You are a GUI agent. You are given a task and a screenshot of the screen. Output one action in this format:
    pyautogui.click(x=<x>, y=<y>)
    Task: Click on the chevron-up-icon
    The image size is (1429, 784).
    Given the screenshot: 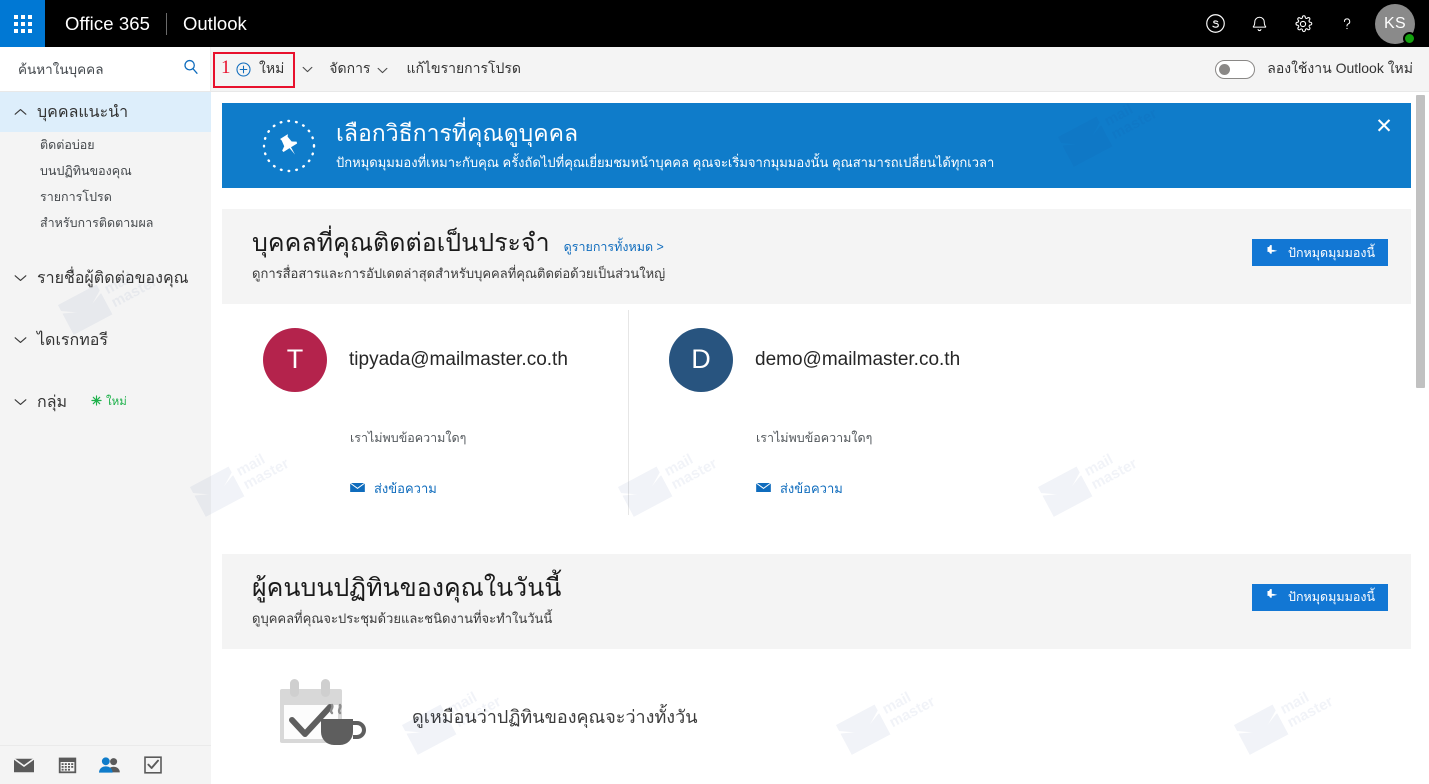 What is the action you would take?
    pyautogui.click(x=20, y=112)
    